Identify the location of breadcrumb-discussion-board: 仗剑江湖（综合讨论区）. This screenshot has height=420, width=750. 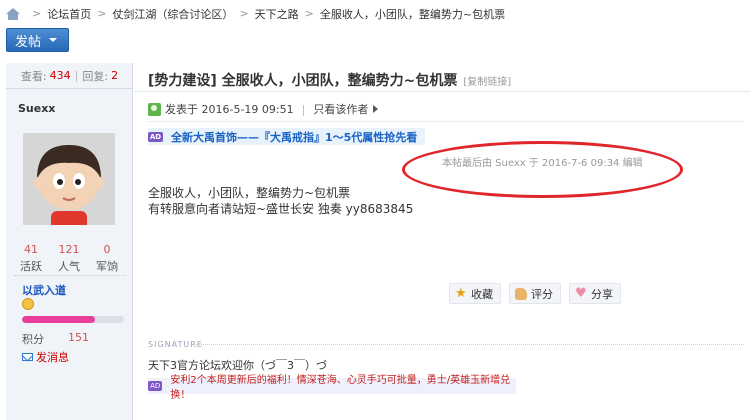
(172, 14).